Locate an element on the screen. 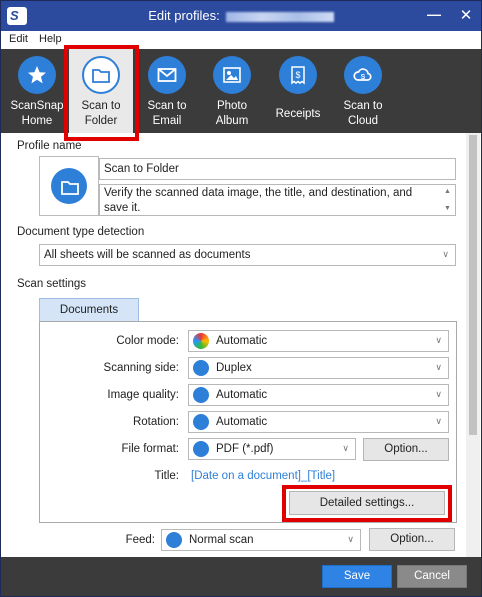  tool-label-line2: Home is located at coordinates (37, 121).